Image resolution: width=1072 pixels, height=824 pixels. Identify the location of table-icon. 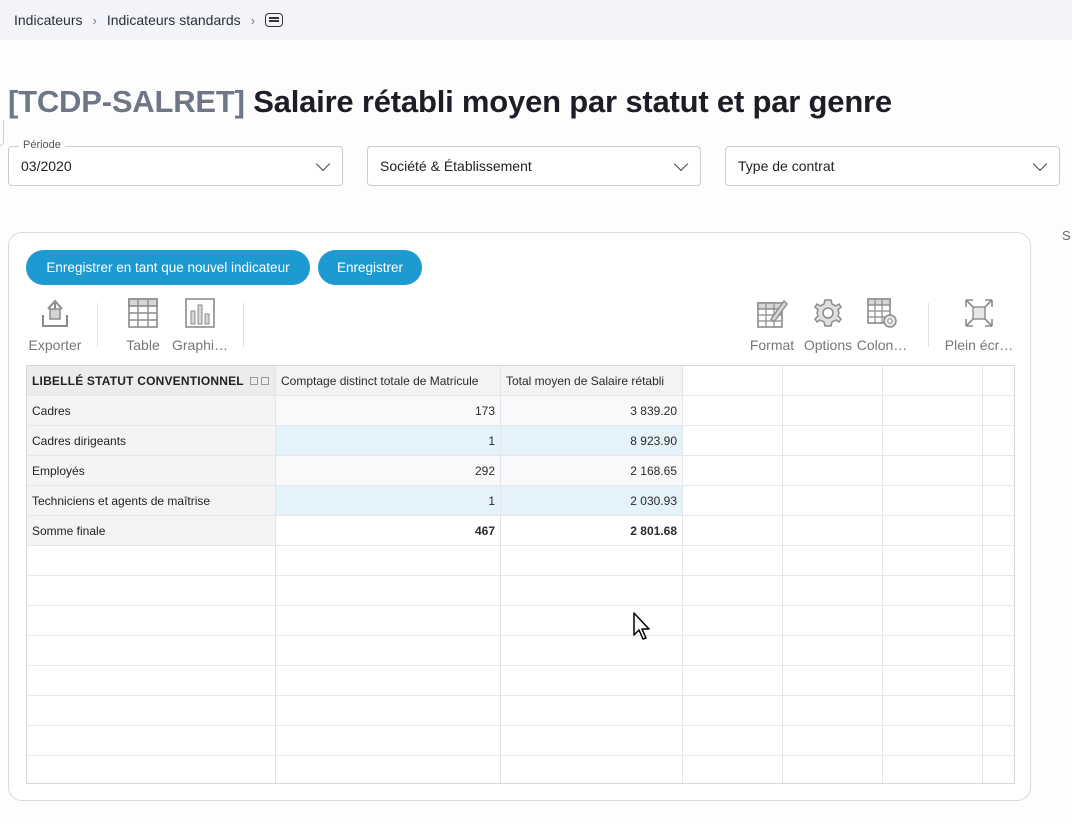
(143, 313).